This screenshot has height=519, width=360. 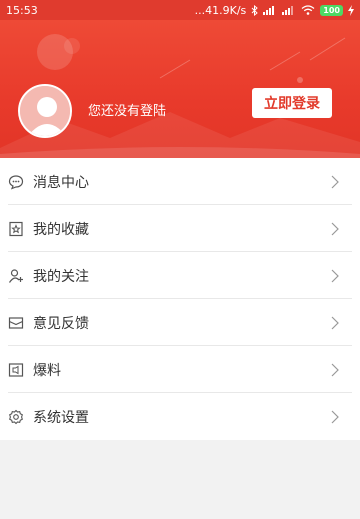 What do you see at coordinates (180, 416) in the screenshot?
I see `menu-item-settings: 系统设置` at bounding box center [180, 416].